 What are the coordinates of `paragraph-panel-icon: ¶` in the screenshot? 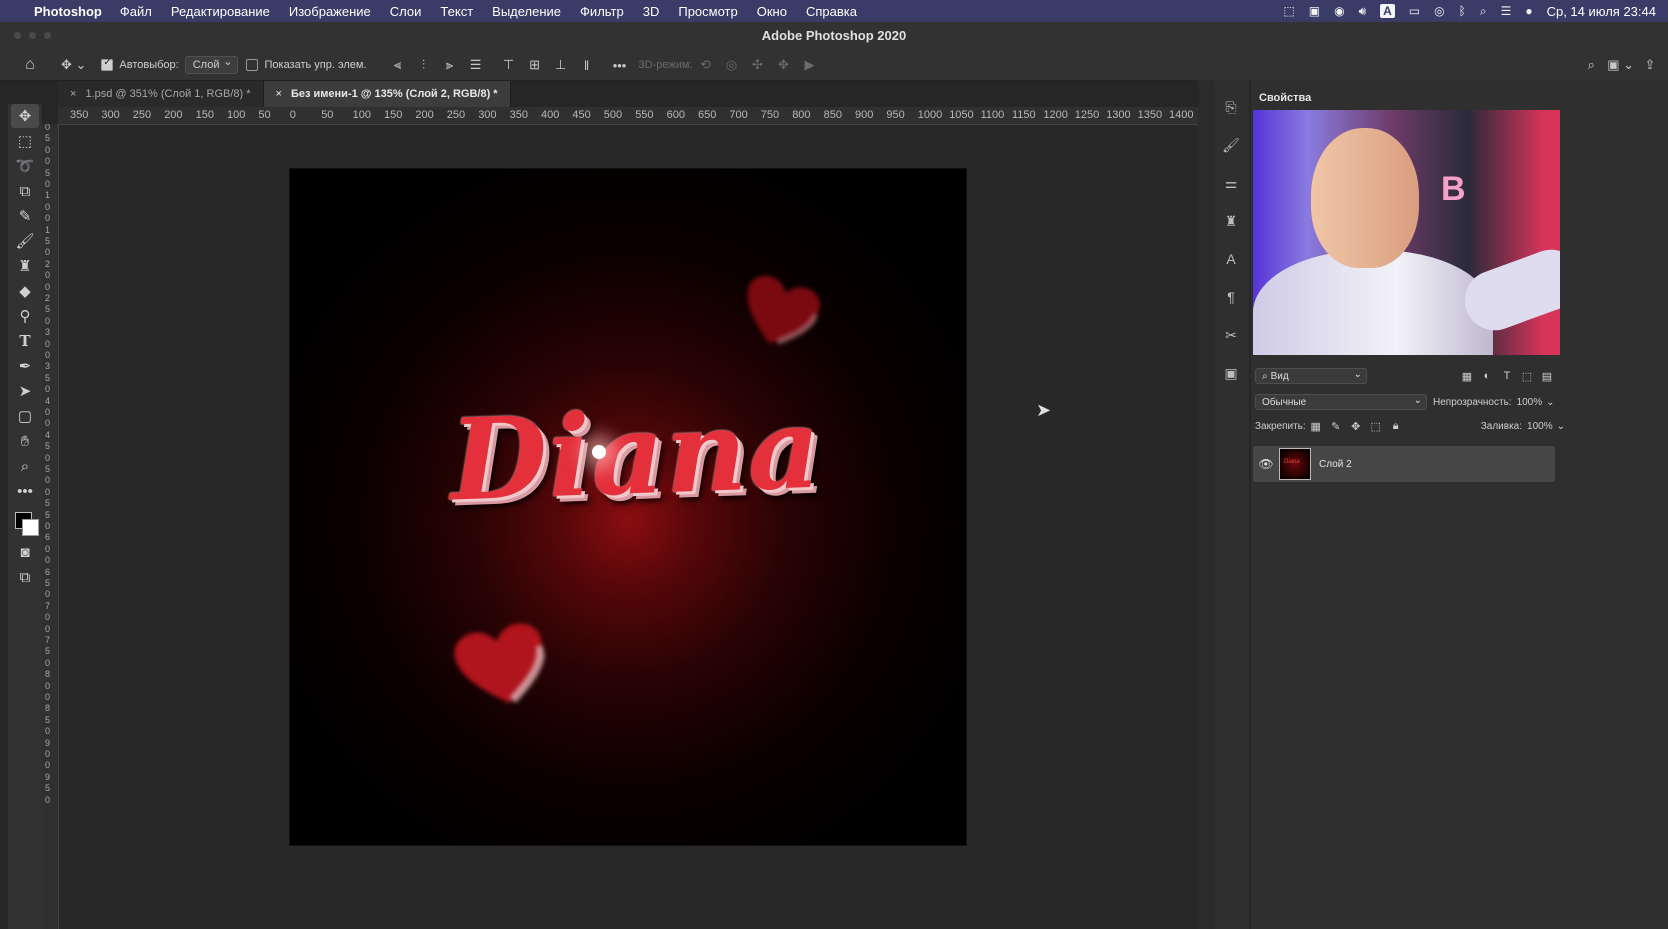 It's located at (1231, 297).